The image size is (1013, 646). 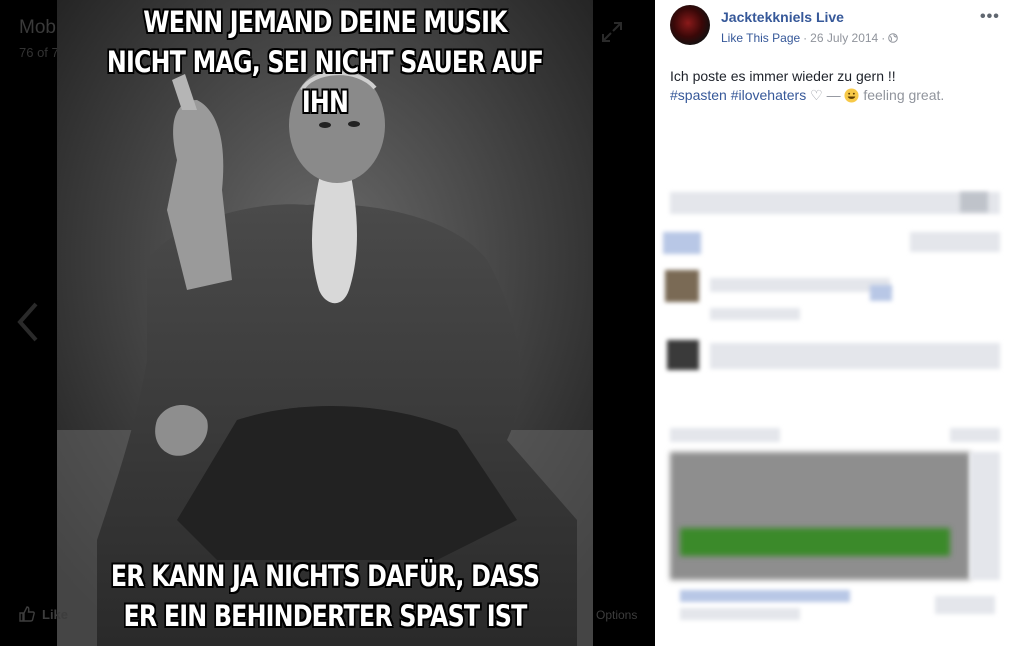 I want to click on feeling-dash: —, so click(x=833, y=95).